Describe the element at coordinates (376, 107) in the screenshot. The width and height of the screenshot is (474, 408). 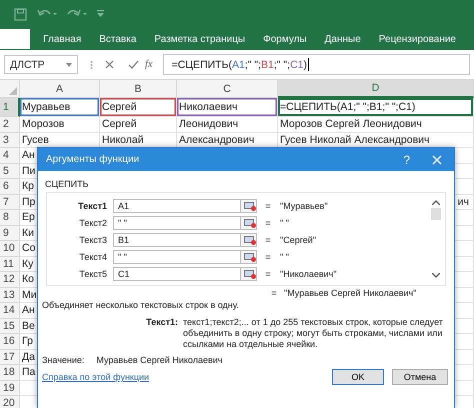
I see `table-cell: =СЦЕПИТЬ(A1;" ";B1;" ";C1)` at that location.